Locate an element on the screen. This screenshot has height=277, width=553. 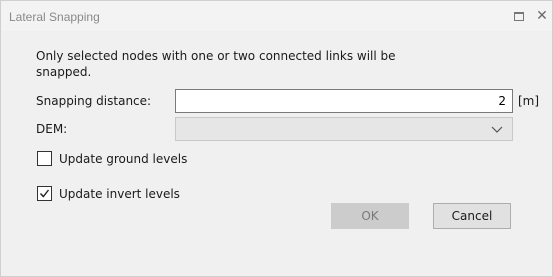
chevron-down-icon is located at coordinates (497, 129).